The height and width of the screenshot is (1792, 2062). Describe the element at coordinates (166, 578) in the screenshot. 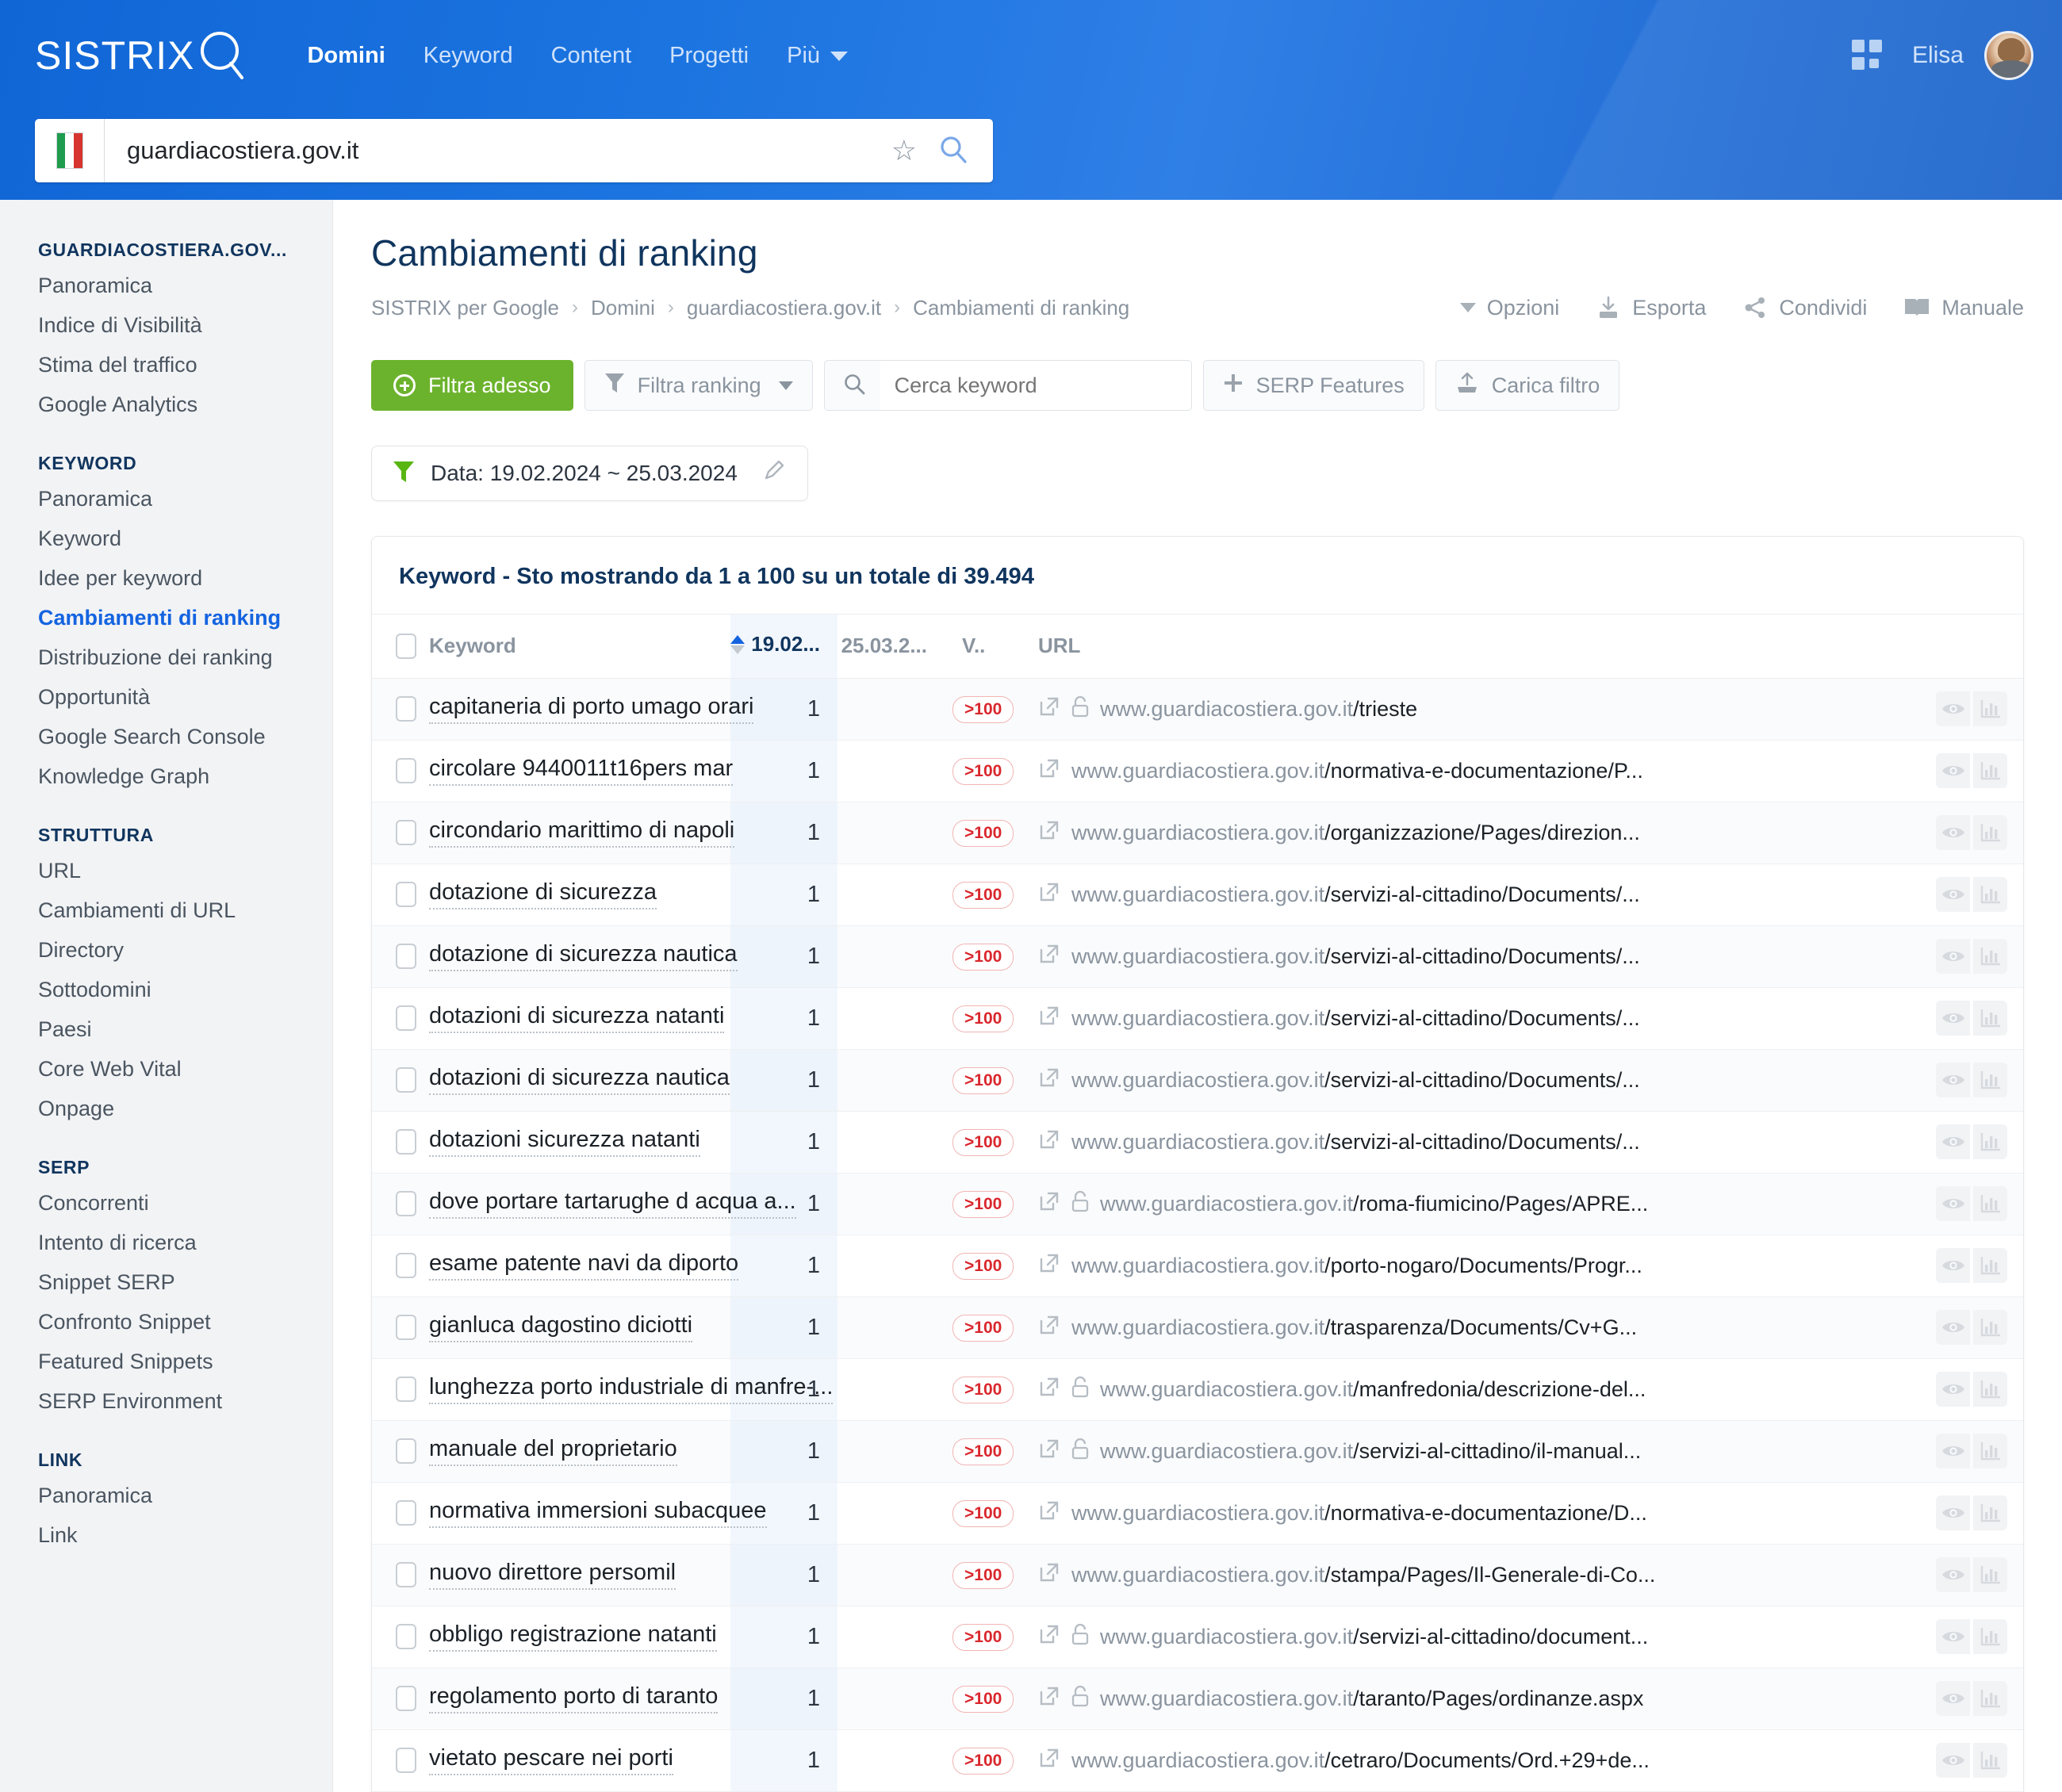

I see `sidebar-item-idee-per-keyword: Idee per keyword` at that location.